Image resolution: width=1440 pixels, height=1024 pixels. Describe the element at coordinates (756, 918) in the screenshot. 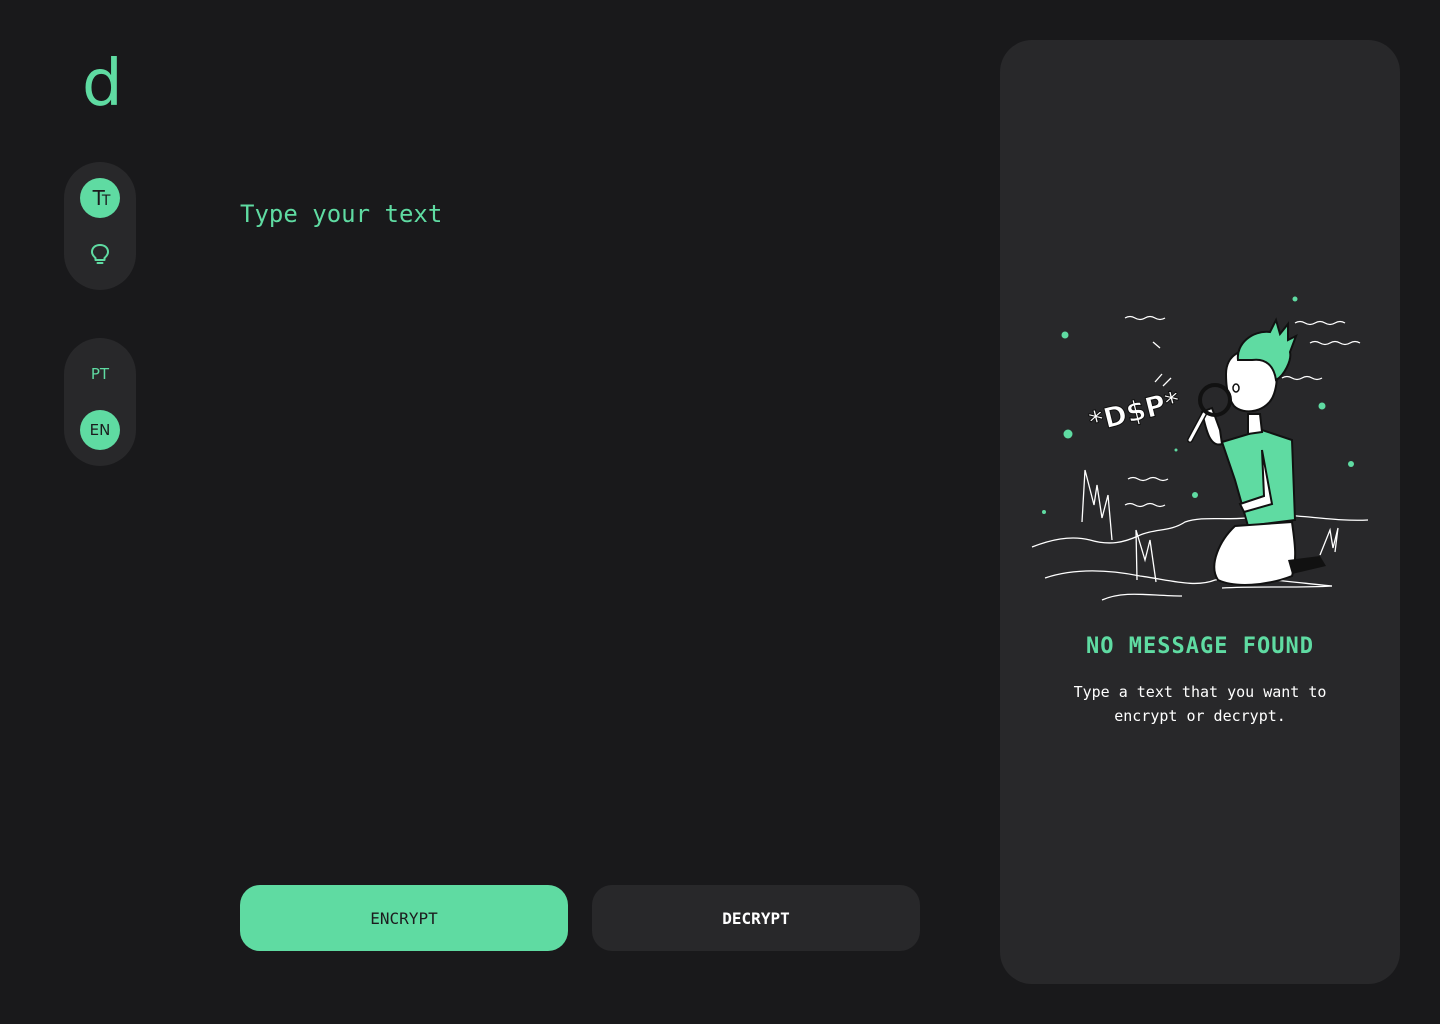

I see `decrypt-button: DECRYPT` at that location.